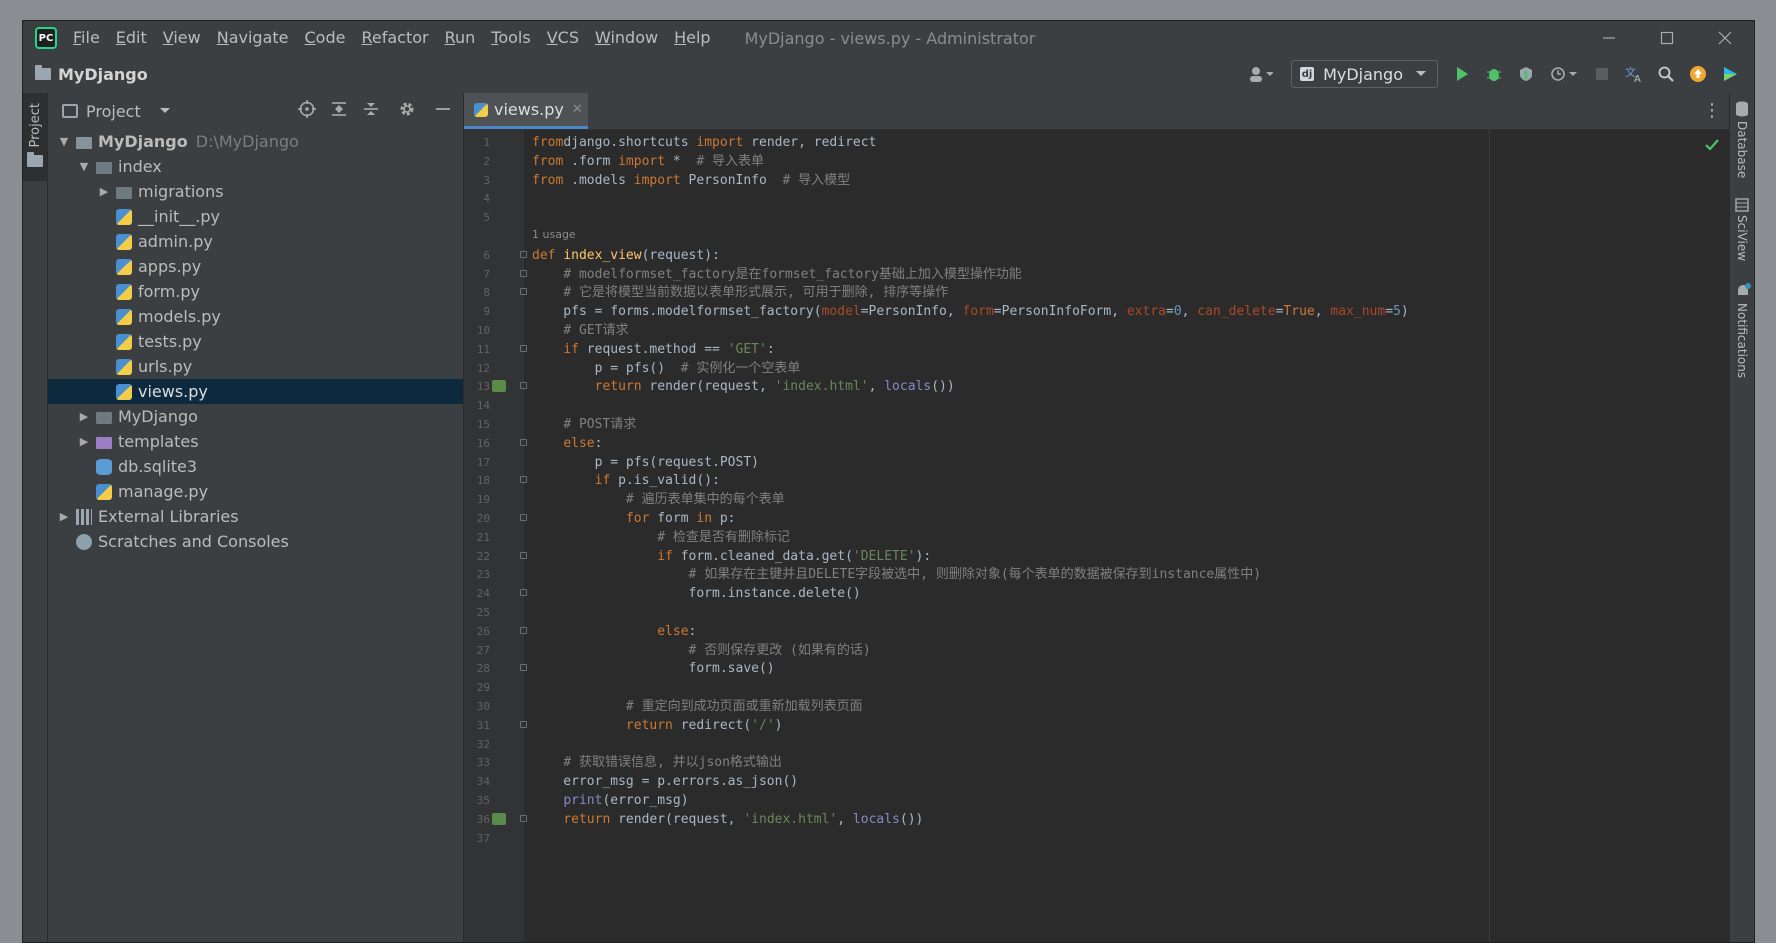 Image resolution: width=1776 pixels, height=943 pixels. What do you see at coordinates (307, 111) in the screenshot?
I see `locate-icon` at bounding box center [307, 111].